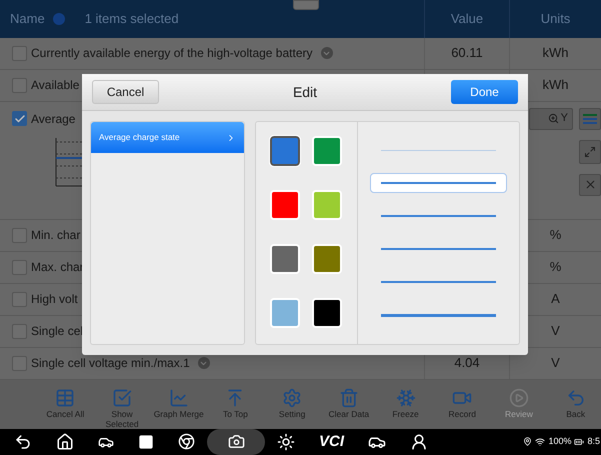  I want to click on home-icon, so click(65, 441).